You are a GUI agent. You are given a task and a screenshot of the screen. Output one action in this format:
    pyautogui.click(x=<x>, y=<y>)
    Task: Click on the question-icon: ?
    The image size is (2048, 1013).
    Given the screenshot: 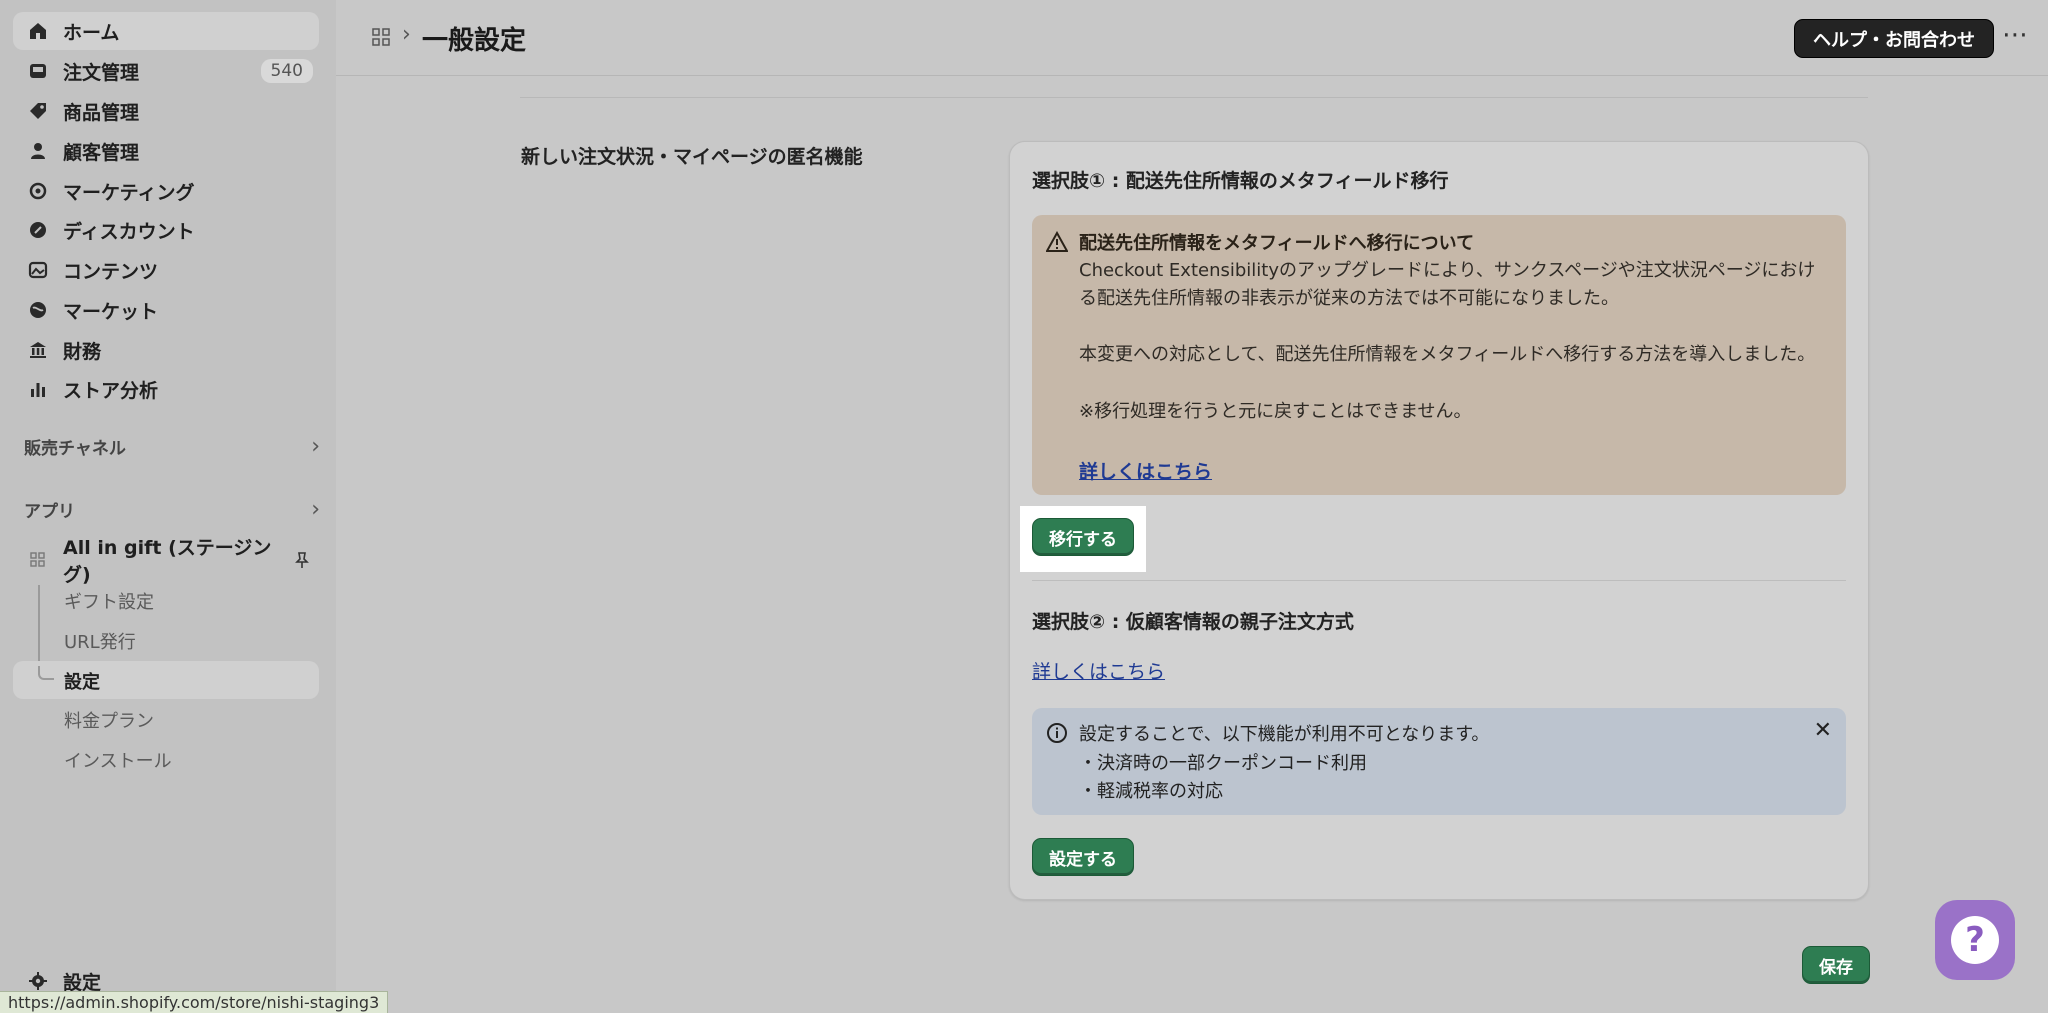 What is the action you would take?
    pyautogui.click(x=1975, y=940)
    